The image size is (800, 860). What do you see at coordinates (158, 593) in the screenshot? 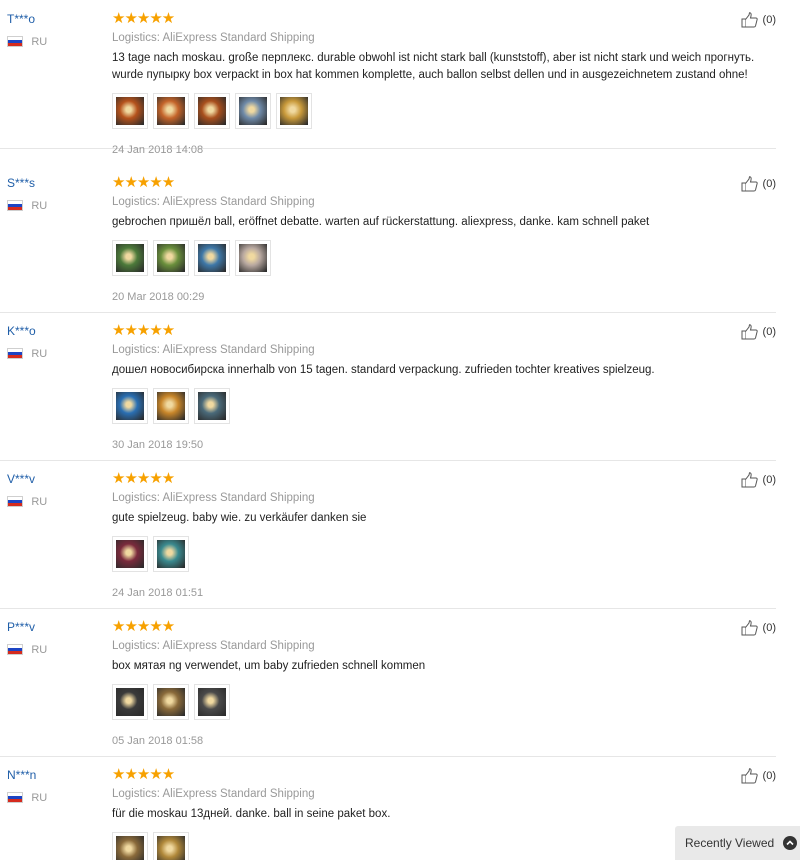
I see `review-date: 24 Jan 2018 01:51` at bounding box center [158, 593].